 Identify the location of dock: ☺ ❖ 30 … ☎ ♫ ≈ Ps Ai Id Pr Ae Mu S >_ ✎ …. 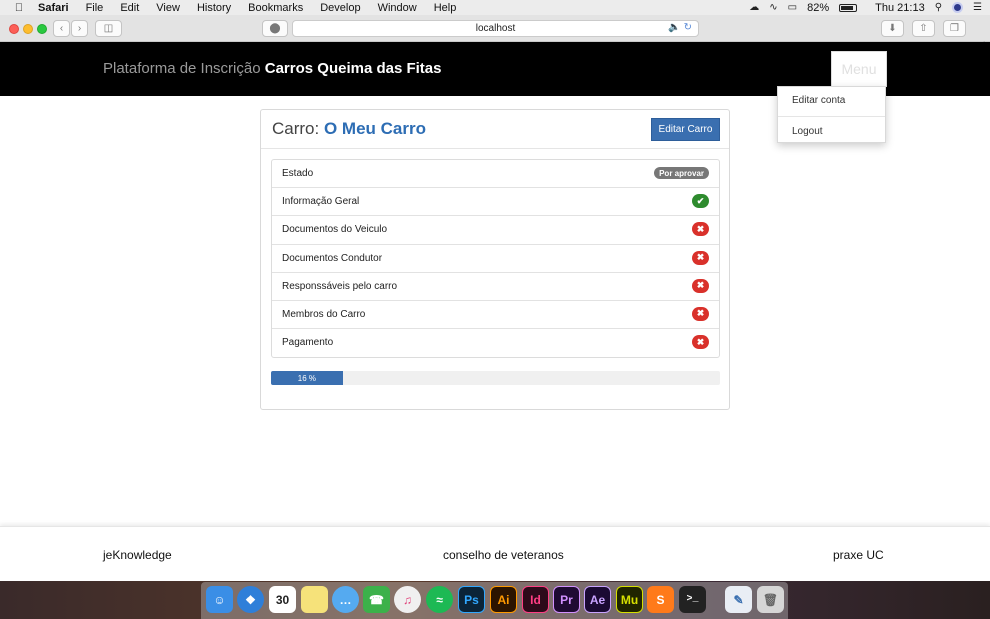
(494, 600).